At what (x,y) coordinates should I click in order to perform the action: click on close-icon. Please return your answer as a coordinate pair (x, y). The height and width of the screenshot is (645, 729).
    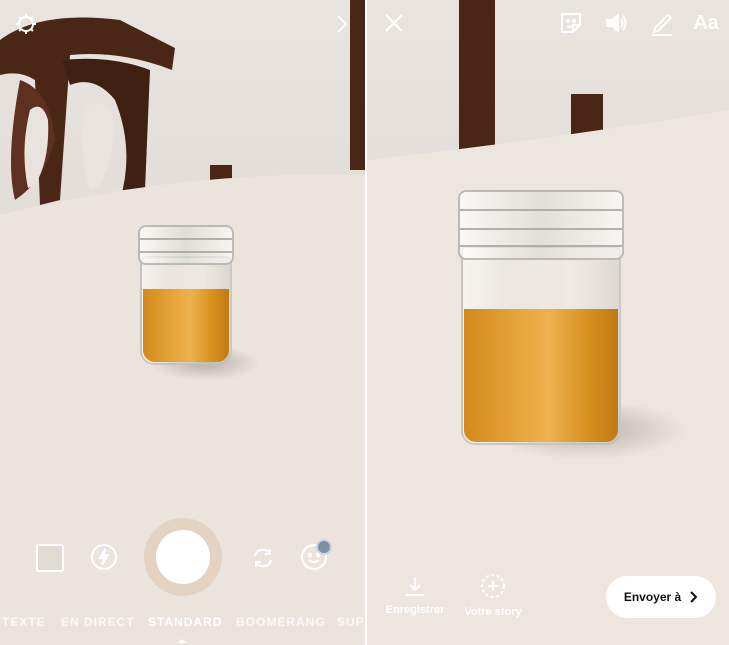
    Looking at the image, I should click on (394, 23).